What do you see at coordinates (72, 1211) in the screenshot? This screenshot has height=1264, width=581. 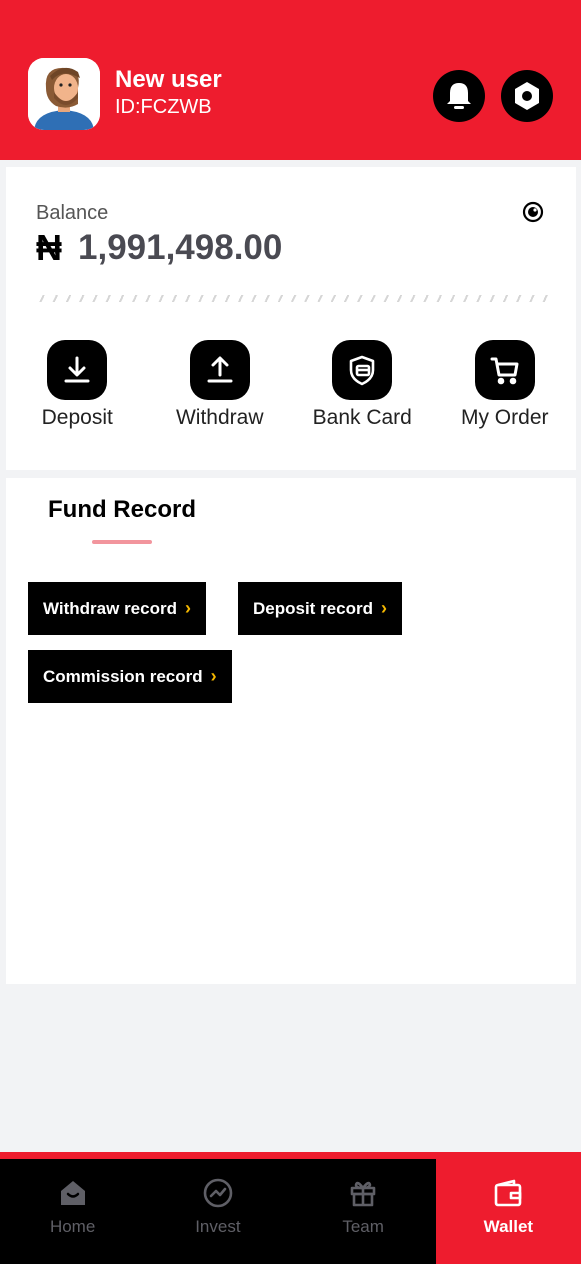 I see `tab-home: Home` at bounding box center [72, 1211].